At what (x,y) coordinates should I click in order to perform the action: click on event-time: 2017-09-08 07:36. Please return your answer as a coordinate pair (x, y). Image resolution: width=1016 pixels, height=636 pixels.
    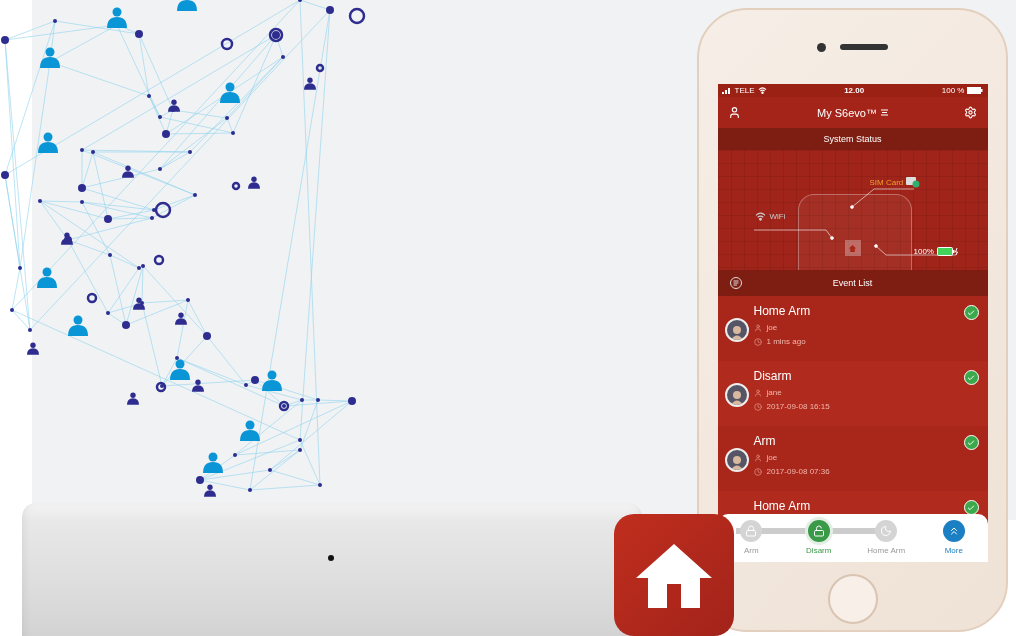
    Looking at the image, I should click on (798, 471).